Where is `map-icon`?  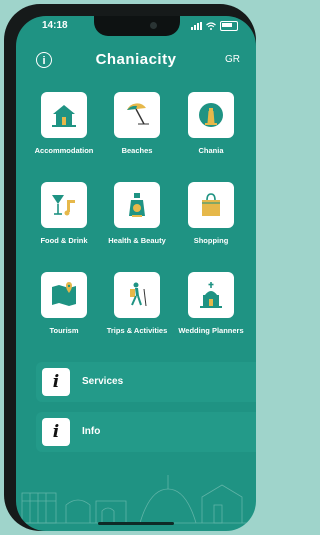
map-icon is located at coordinates (64, 294).